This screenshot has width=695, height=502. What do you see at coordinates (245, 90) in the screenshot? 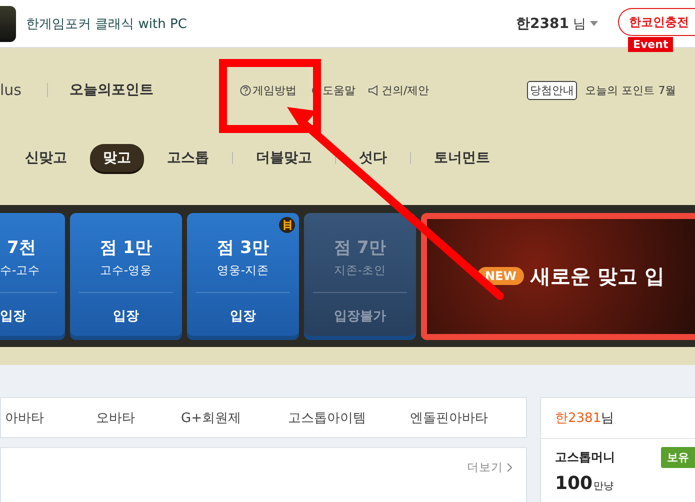
I see `help-icon` at bounding box center [245, 90].